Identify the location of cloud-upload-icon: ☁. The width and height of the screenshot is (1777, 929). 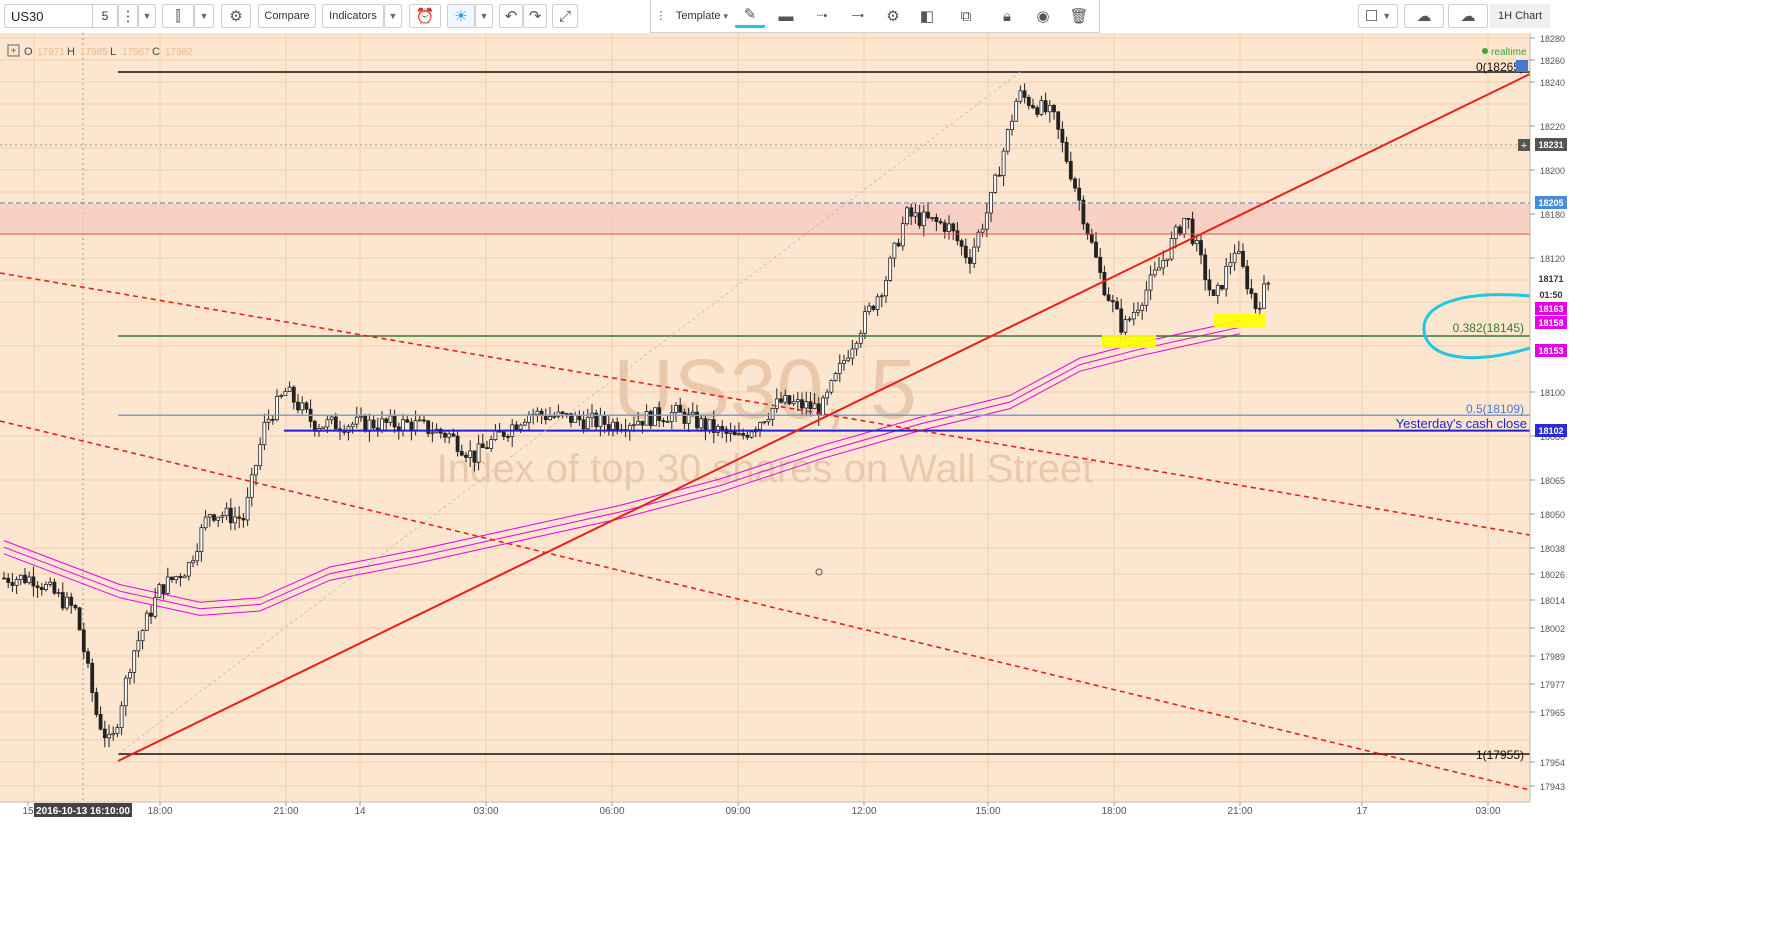
(1468, 16).